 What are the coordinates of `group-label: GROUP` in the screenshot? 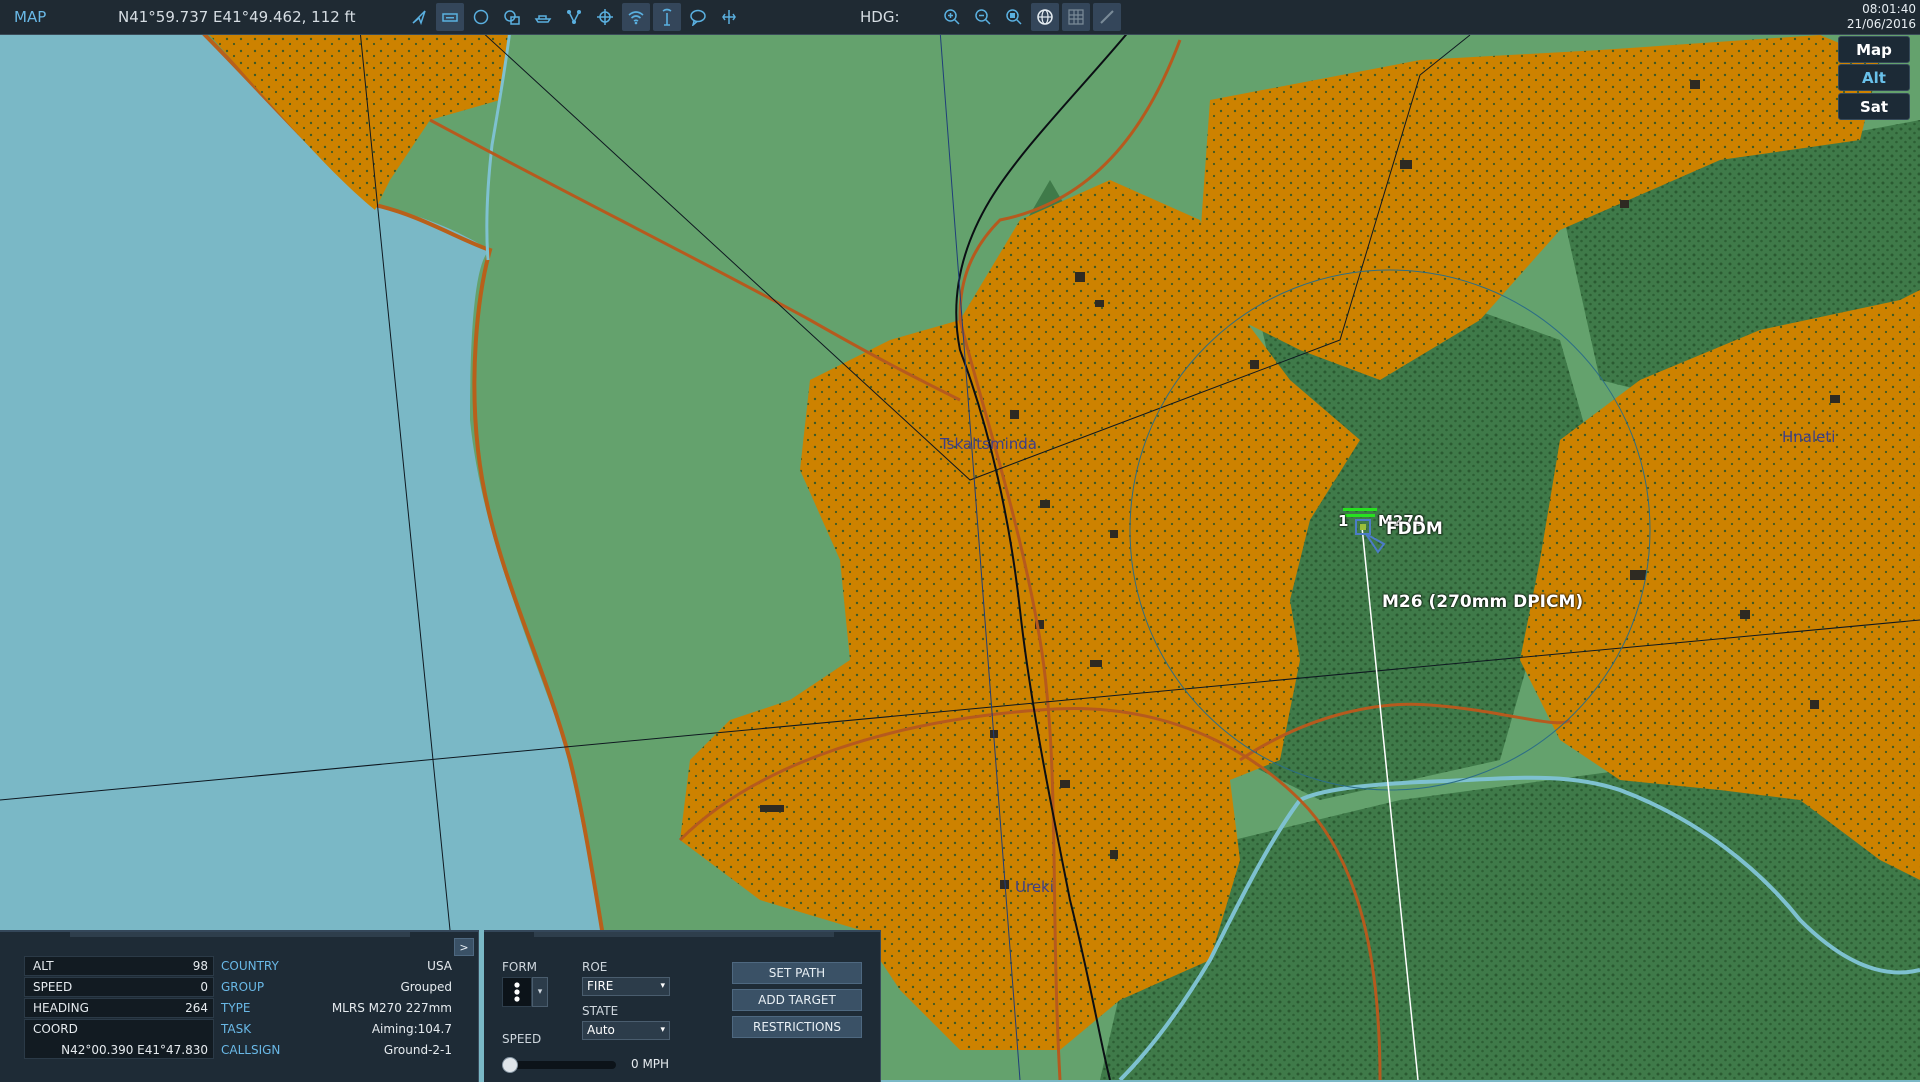 It's located at (243, 987).